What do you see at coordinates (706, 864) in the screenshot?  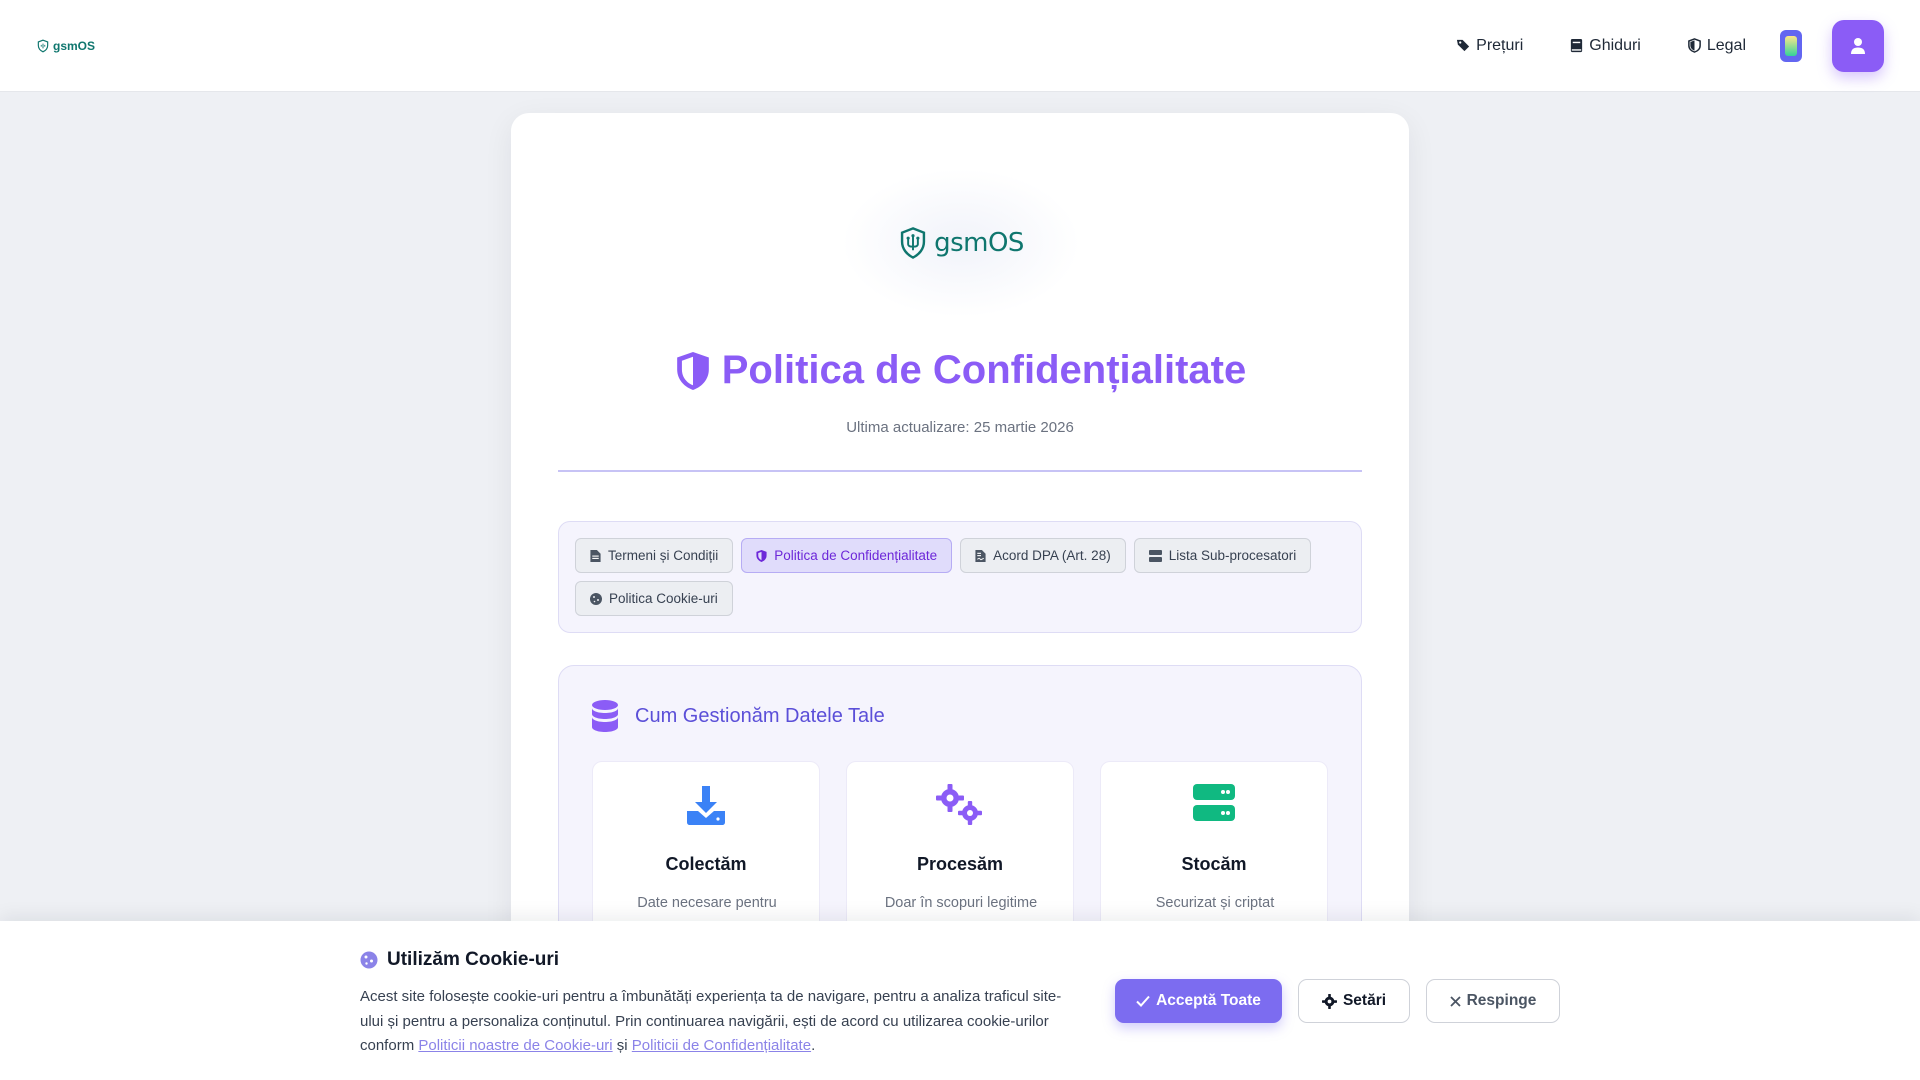 I see `feature-title: Colectăm` at bounding box center [706, 864].